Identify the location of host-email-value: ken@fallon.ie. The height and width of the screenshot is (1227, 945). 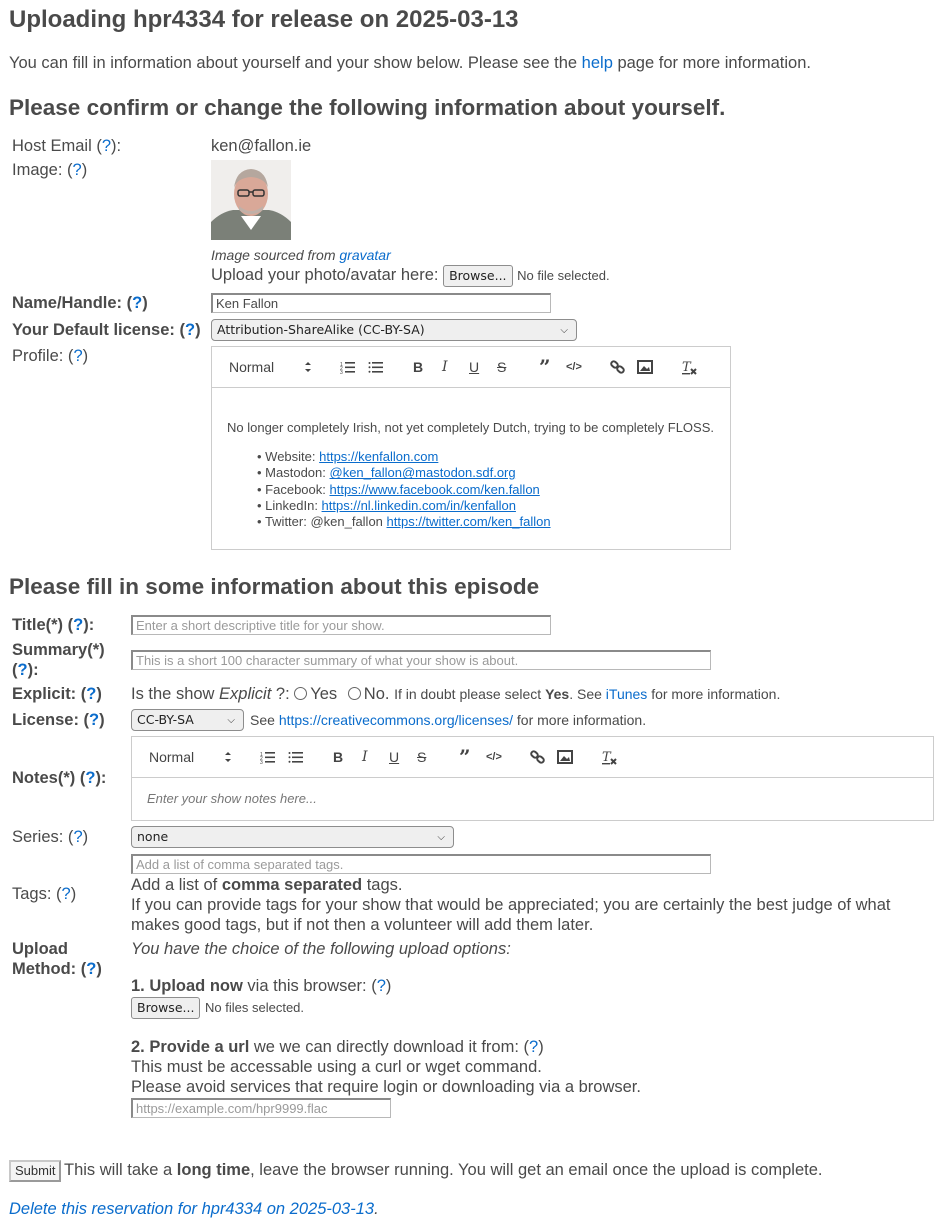
(261, 146).